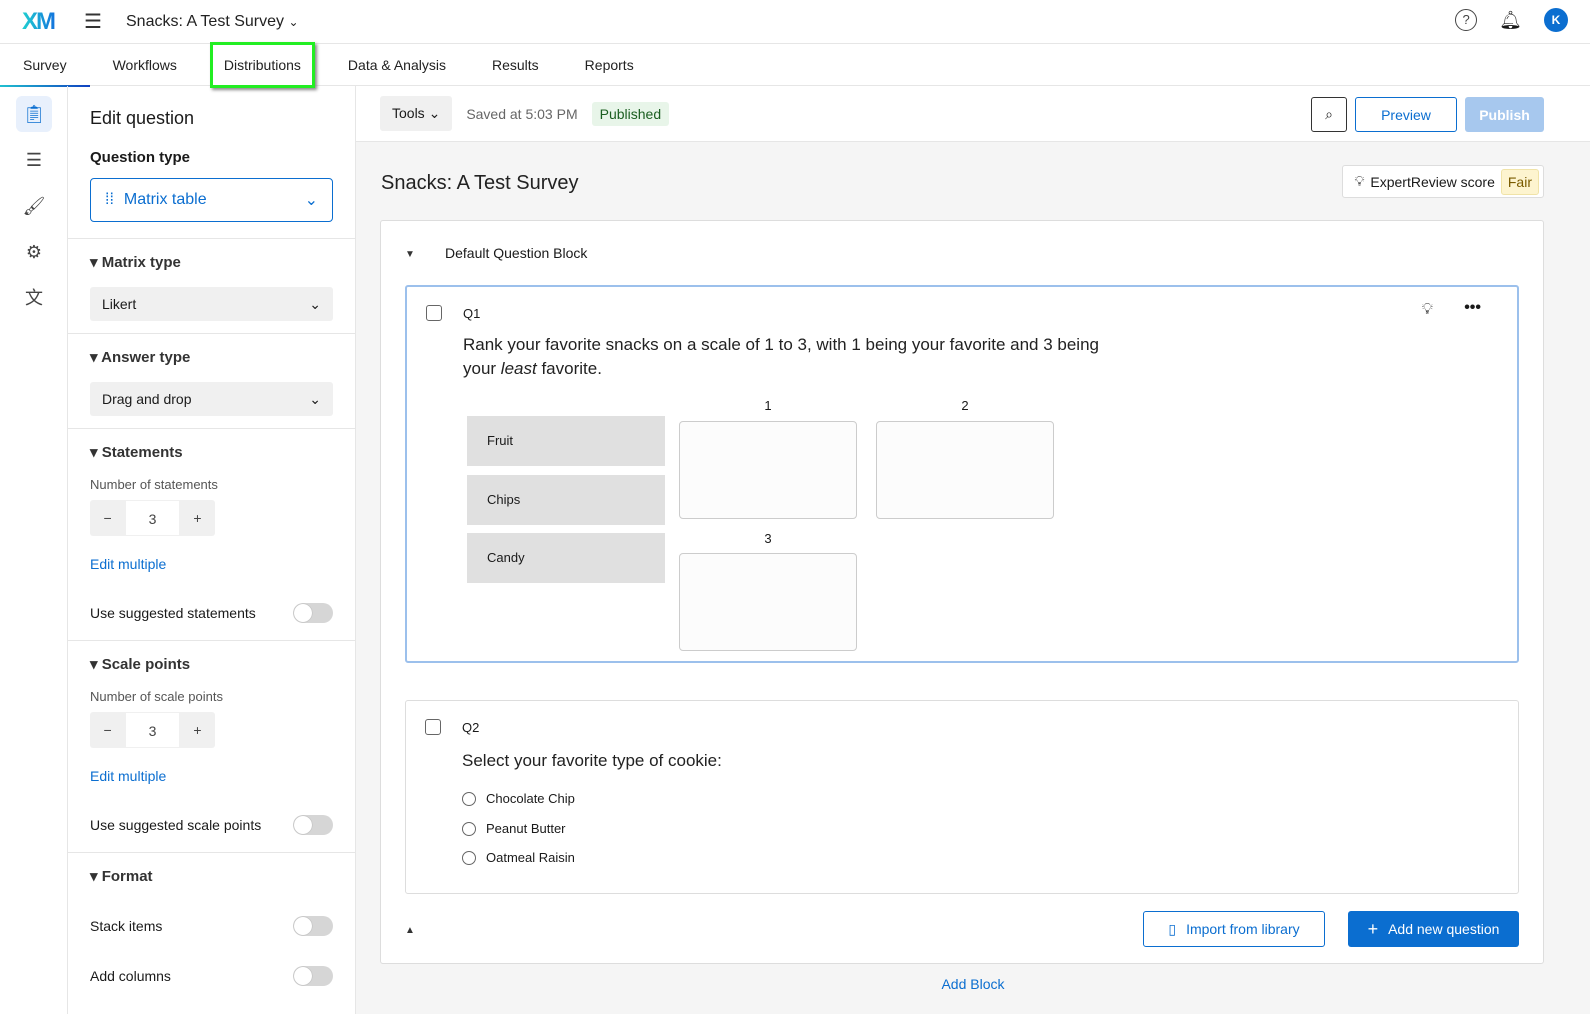 This screenshot has height=1014, width=1590. Describe the element at coordinates (516, 253) in the screenshot. I see `block-title: Default Question Block` at that location.